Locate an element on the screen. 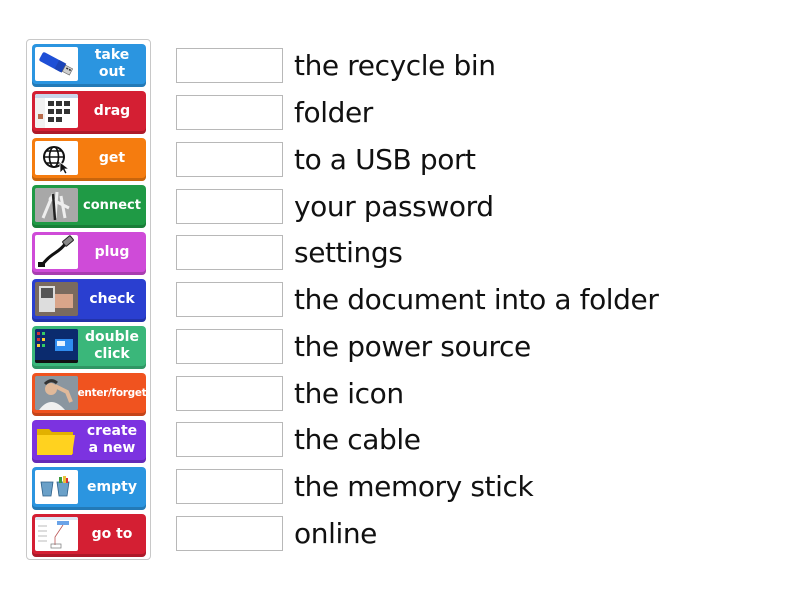  match-row: folder is located at coordinates (274, 112).